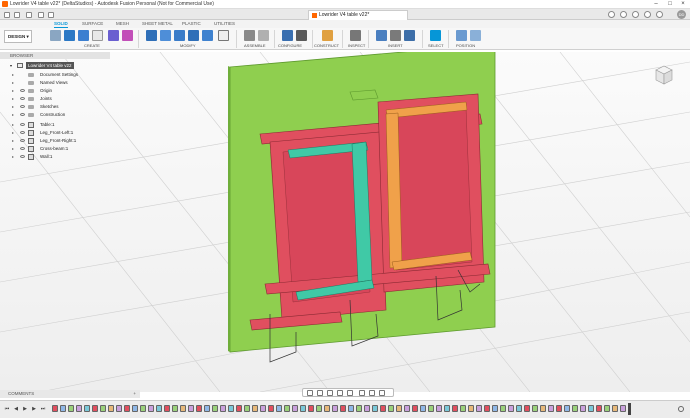  What do you see at coordinates (461, 35) in the screenshot?
I see `capture-position-icon` at bounding box center [461, 35].